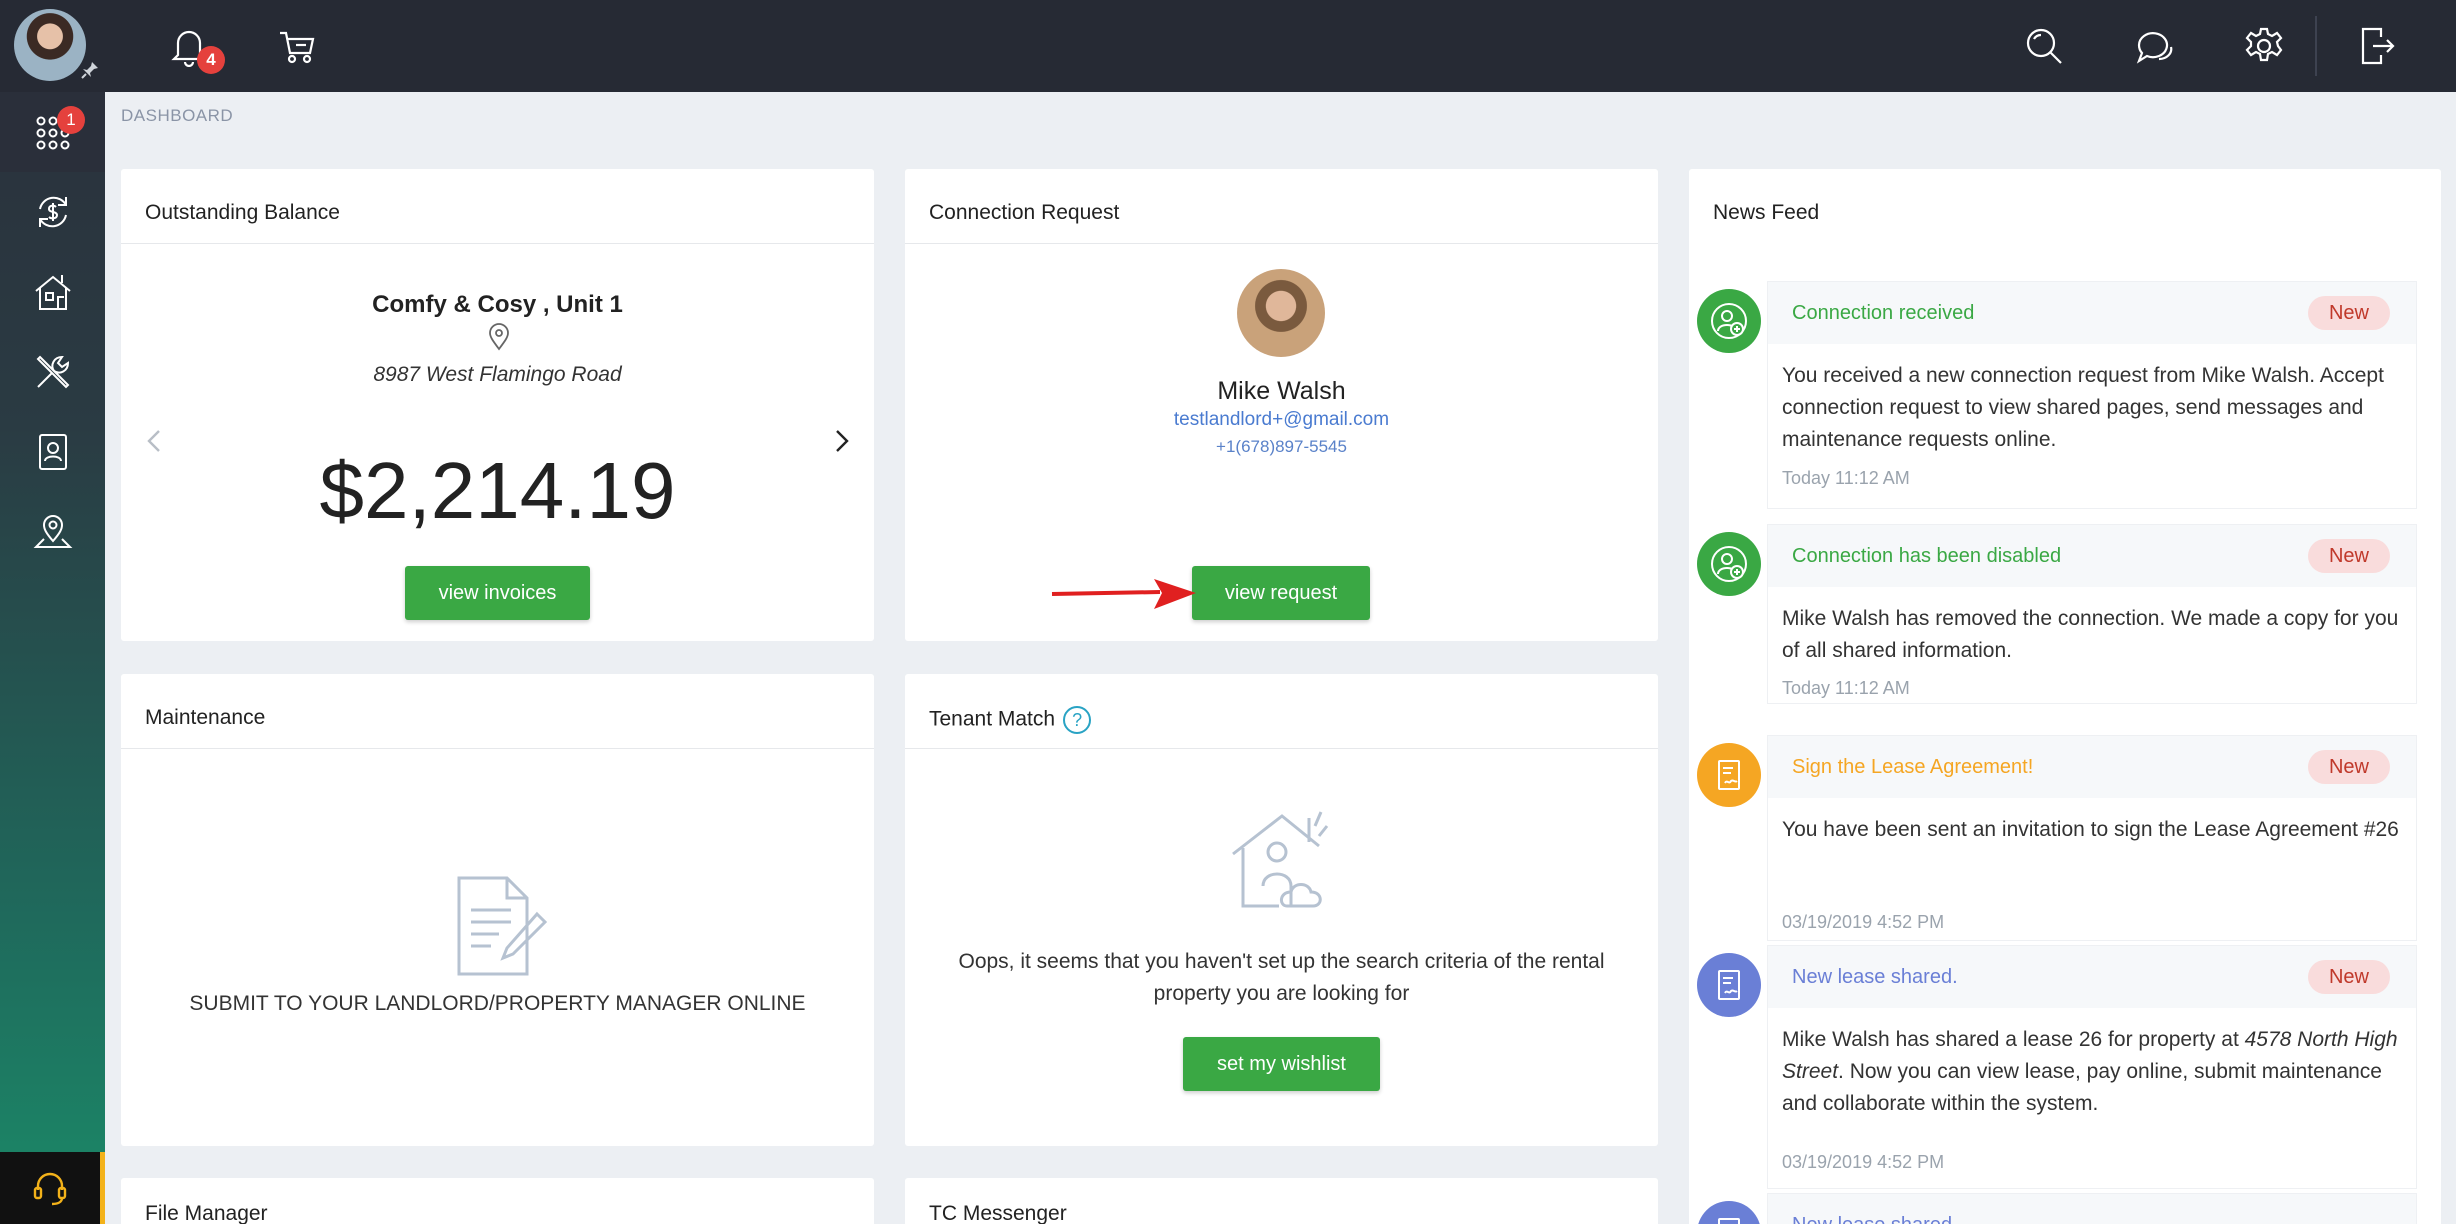 Image resolution: width=2456 pixels, height=1224 pixels. I want to click on news-item-heading: Connection received, so click(1883, 313).